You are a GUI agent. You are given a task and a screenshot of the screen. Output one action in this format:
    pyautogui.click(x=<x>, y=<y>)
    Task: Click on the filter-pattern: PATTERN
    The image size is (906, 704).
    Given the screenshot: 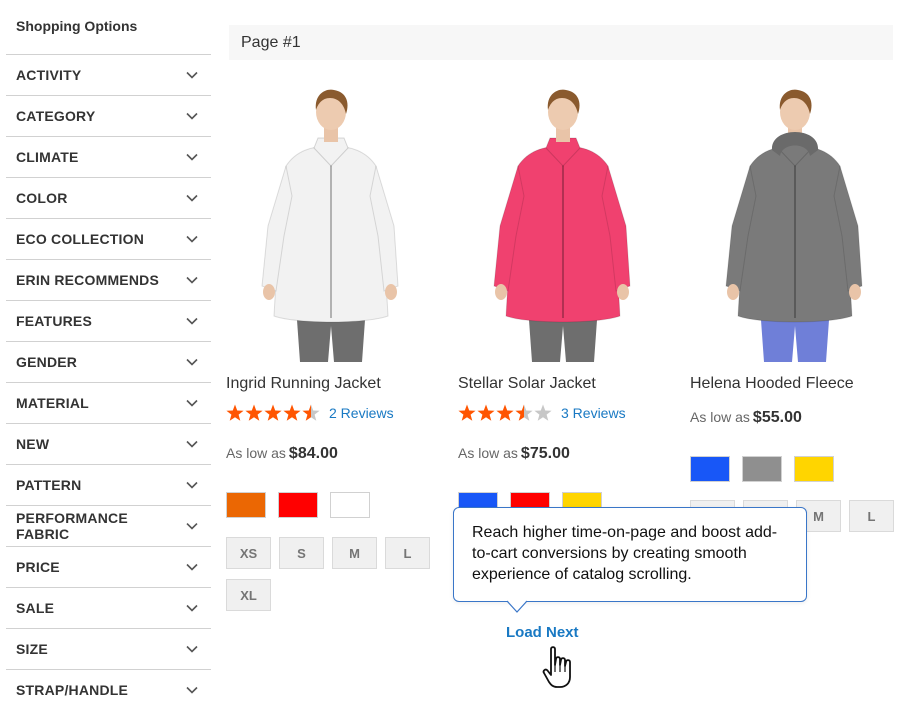 What is the action you would take?
    pyautogui.click(x=108, y=485)
    